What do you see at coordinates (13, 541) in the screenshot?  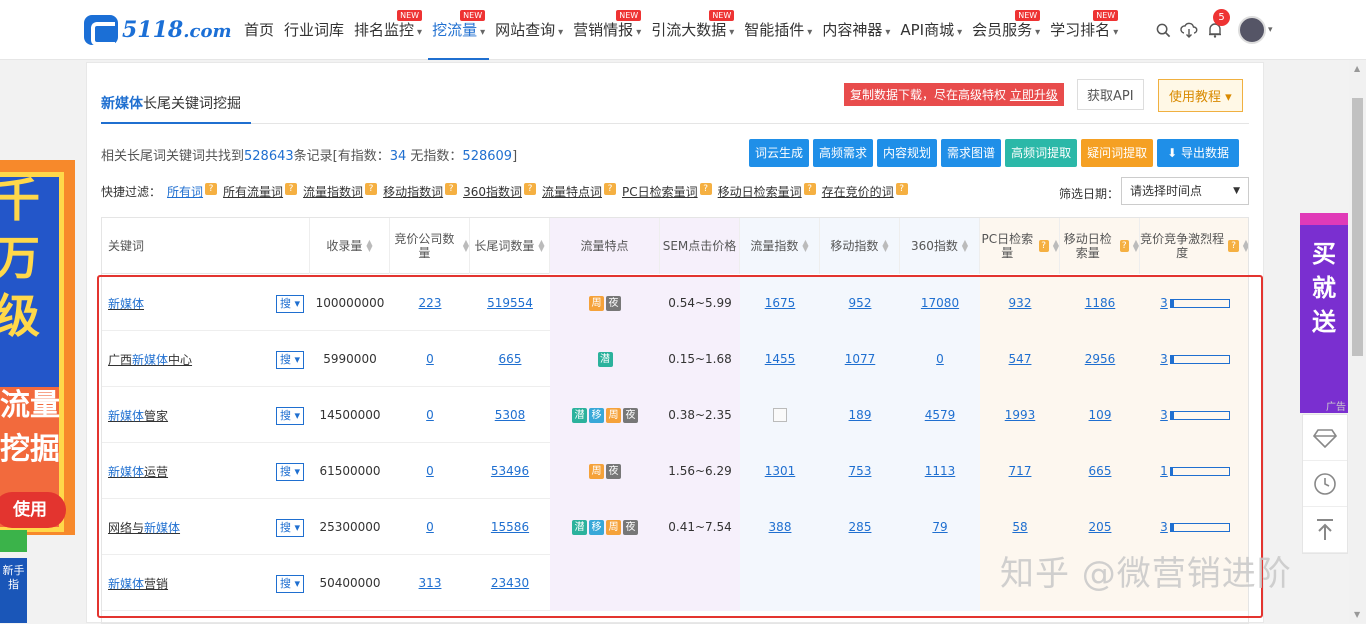 I see `left-side-tab` at bounding box center [13, 541].